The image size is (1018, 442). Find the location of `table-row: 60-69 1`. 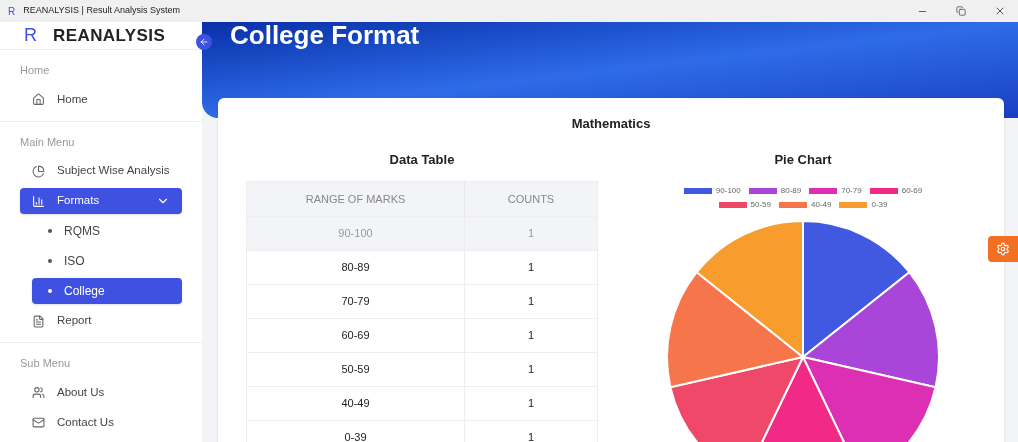

table-row: 60-69 1 is located at coordinates (422, 335).